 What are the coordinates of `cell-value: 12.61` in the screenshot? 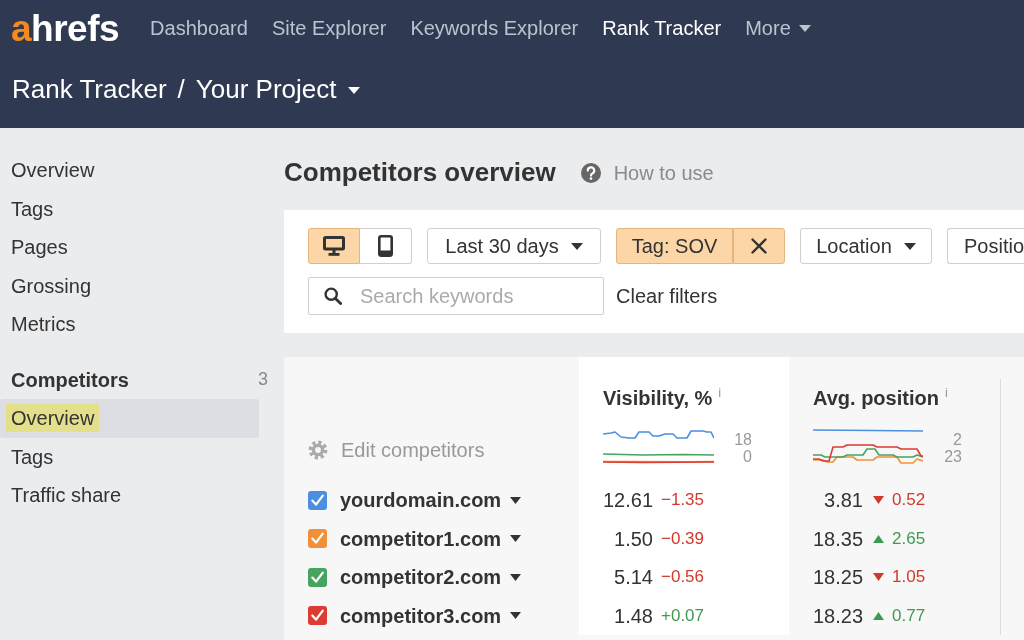 It's located at (628, 500).